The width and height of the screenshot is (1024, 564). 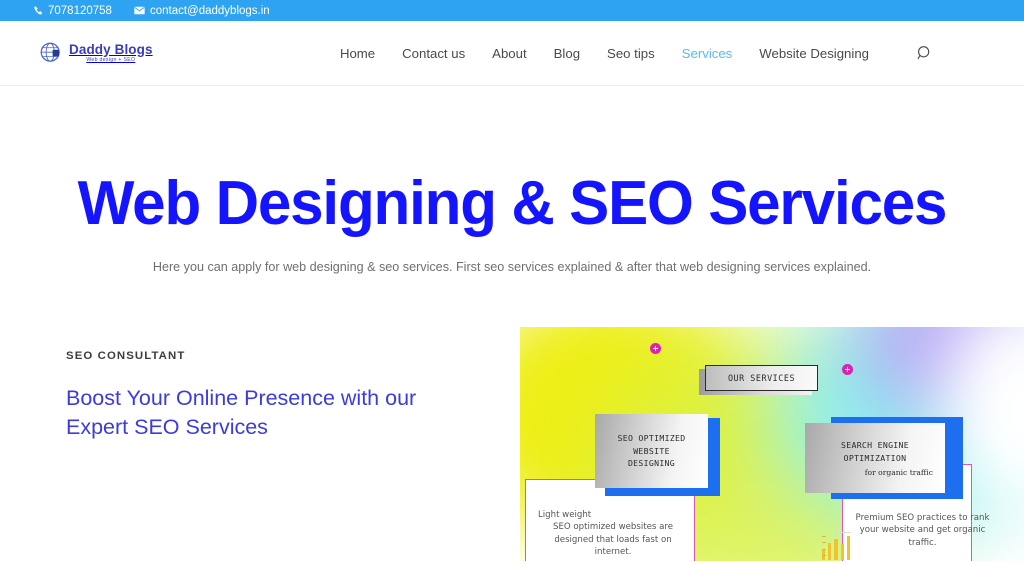 What do you see at coordinates (843, 532) in the screenshot?
I see `chart-tick` at bounding box center [843, 532].